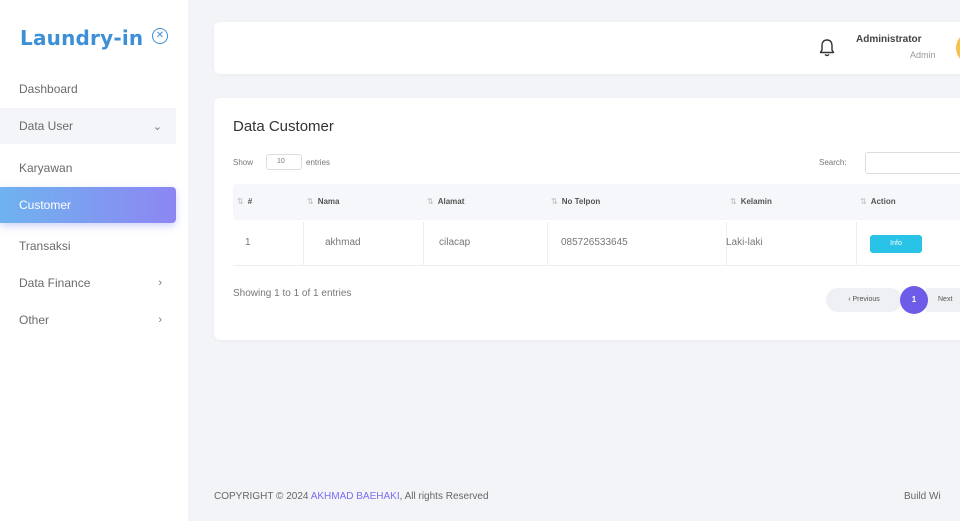 The image size is (960, 521). I want to click on search-label: Search:, so click(833, 162).